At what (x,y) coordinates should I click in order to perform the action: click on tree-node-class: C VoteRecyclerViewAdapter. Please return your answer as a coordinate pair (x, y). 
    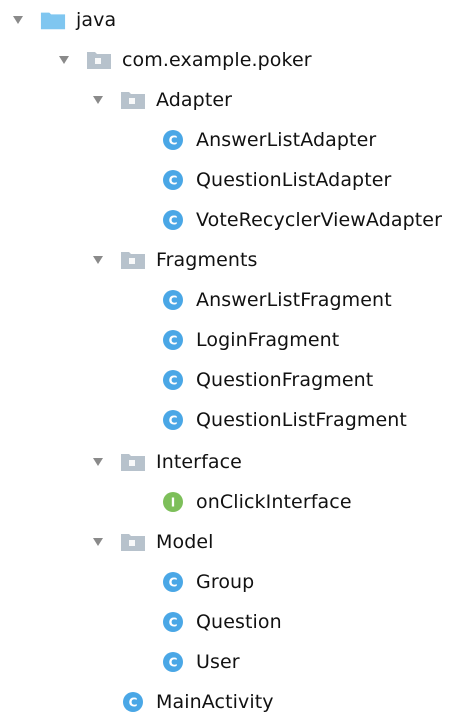
    Looking at the image, I should click on (301, 220).